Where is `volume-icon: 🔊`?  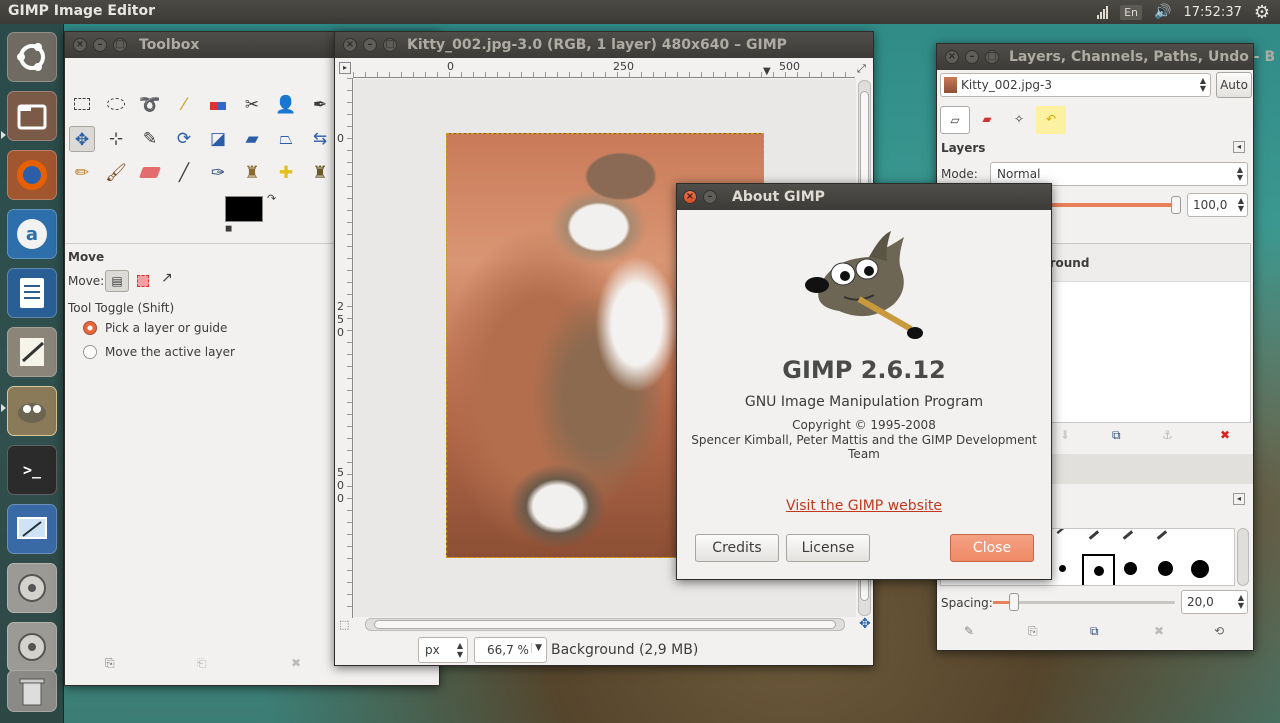
volume-icon: 🔊 is located at coordinates (1162, 12).